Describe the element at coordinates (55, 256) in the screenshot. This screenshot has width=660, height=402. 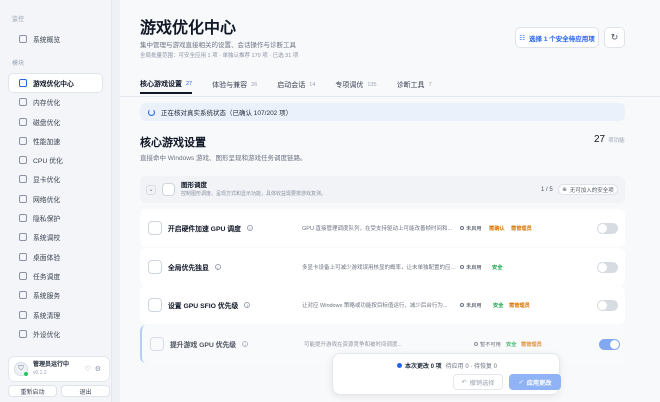
I see `sidebar-item-desktop: 桌面体验` at that location.